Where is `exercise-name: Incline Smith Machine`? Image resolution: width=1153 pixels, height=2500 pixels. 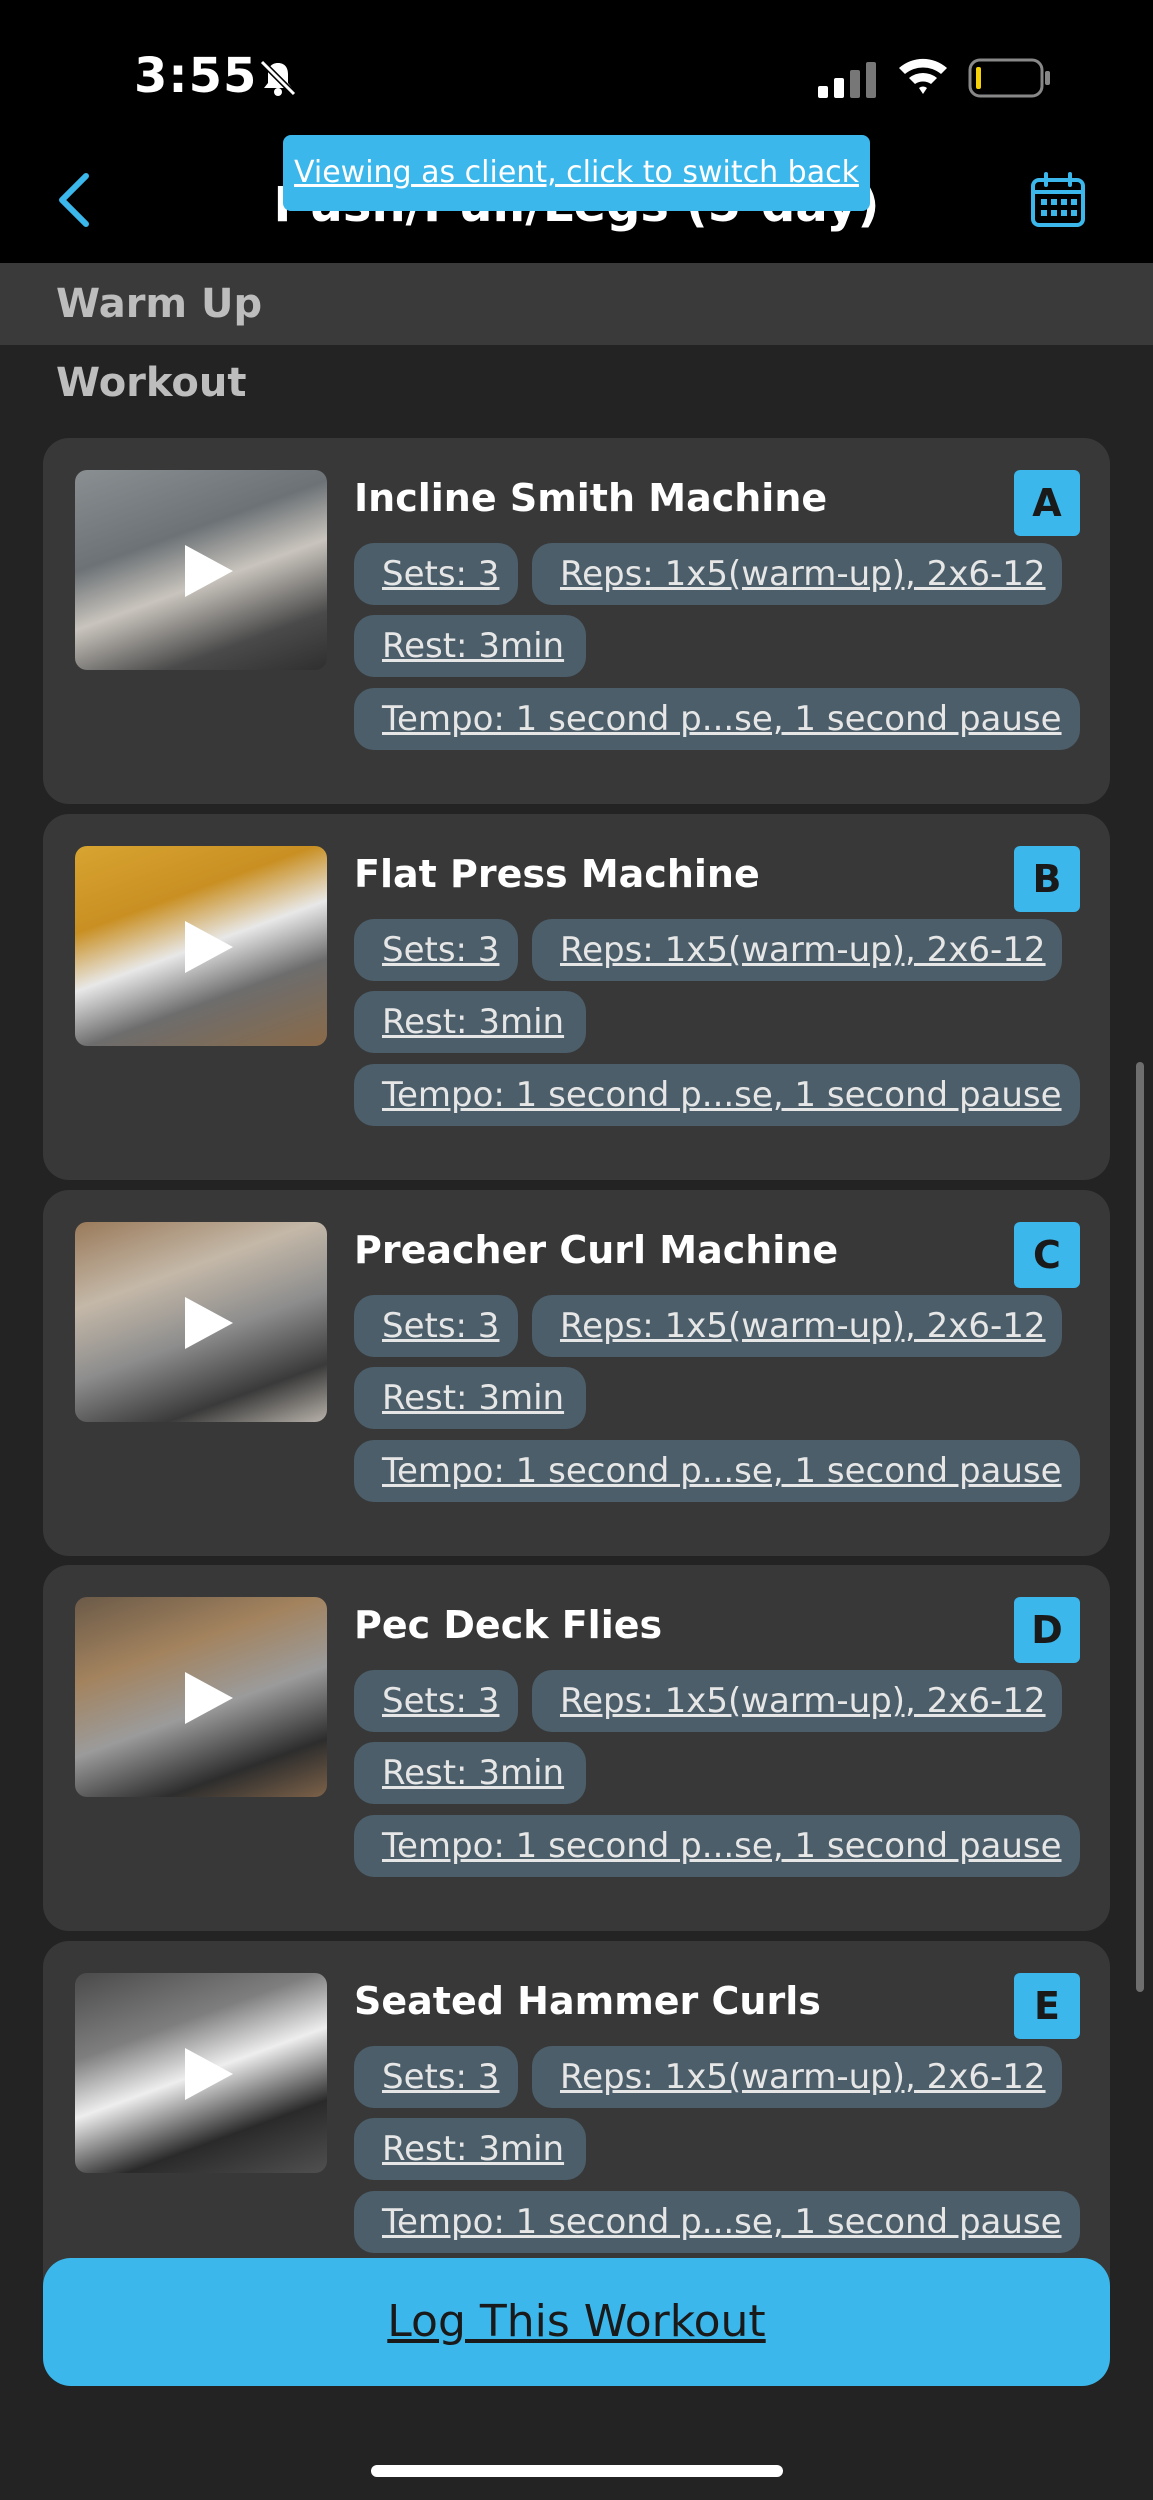 exercise-name: Incline Smith Machine is located at coordinates (591, 498).